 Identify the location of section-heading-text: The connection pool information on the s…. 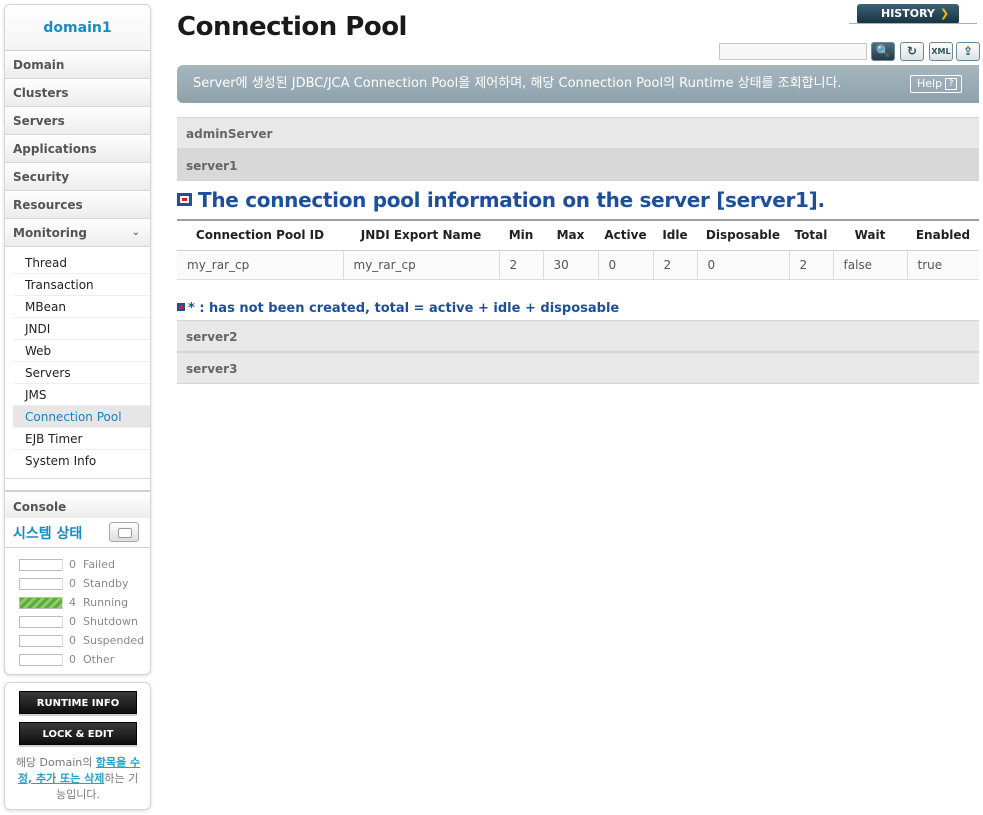
(511, 200).